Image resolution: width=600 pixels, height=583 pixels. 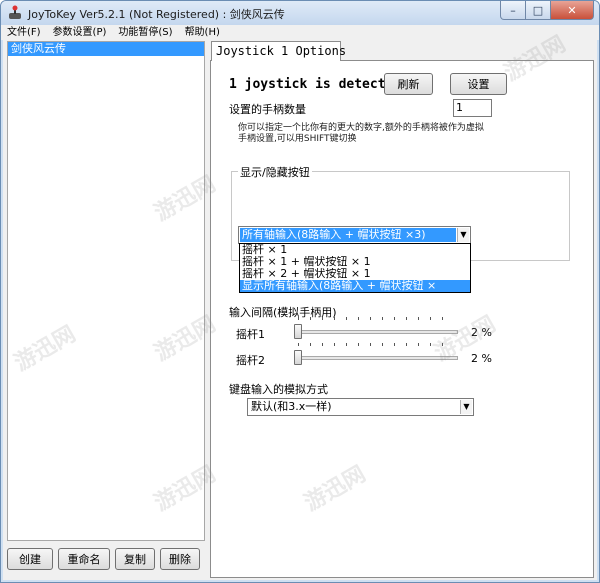 I want to click on menu-file: 文件(F), so click(x=24, y=32).